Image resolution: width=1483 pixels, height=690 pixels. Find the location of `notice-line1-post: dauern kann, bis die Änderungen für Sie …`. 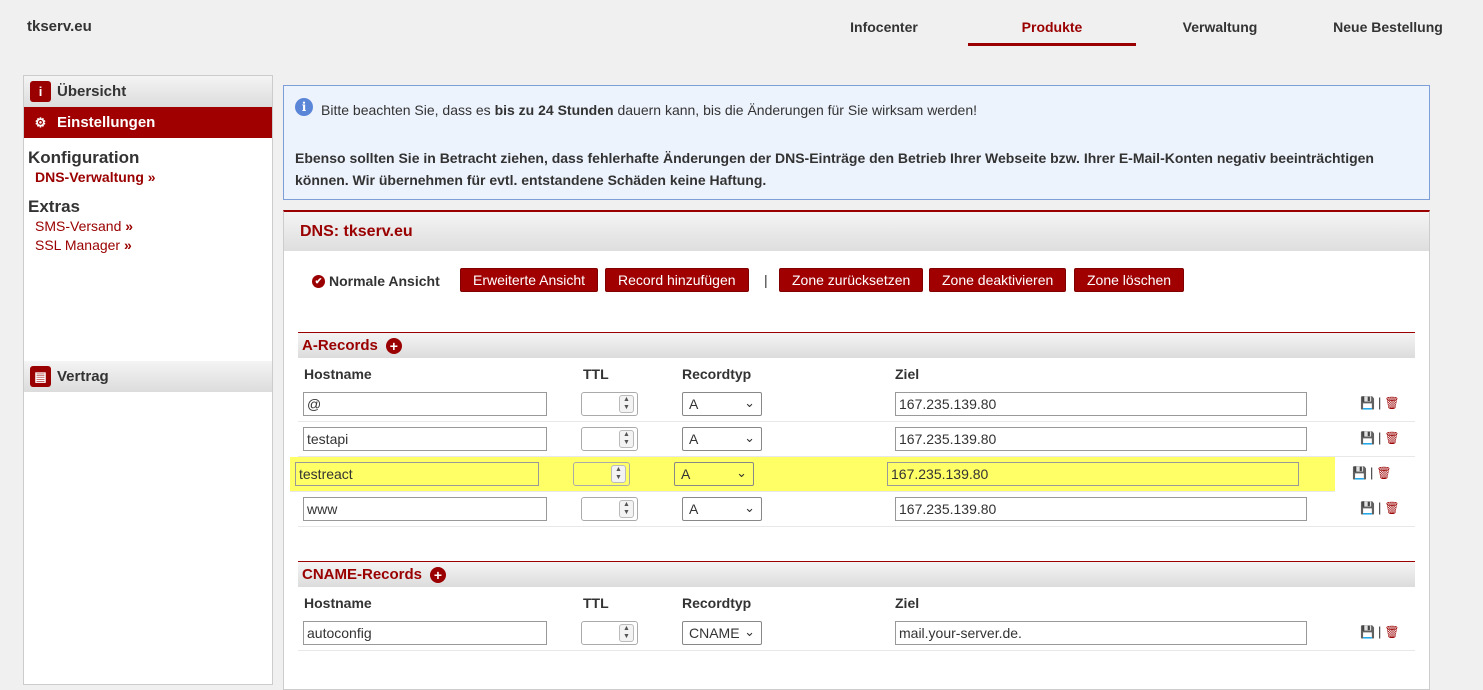

notice-line1-post: dauern kann, bis die Änderungen für Sie … is located at coordinates (795, 110).